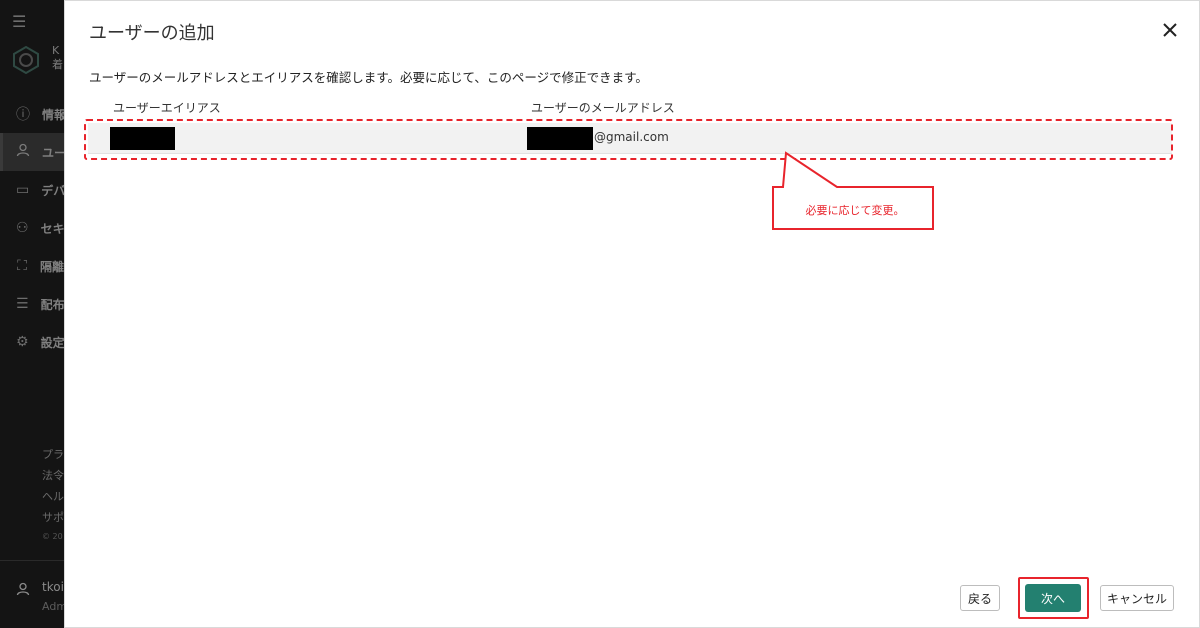  What do you see at coordinates (53, 517) in the screenshot?
I see `footer-link: サポ` at bounding box center [53, 517].